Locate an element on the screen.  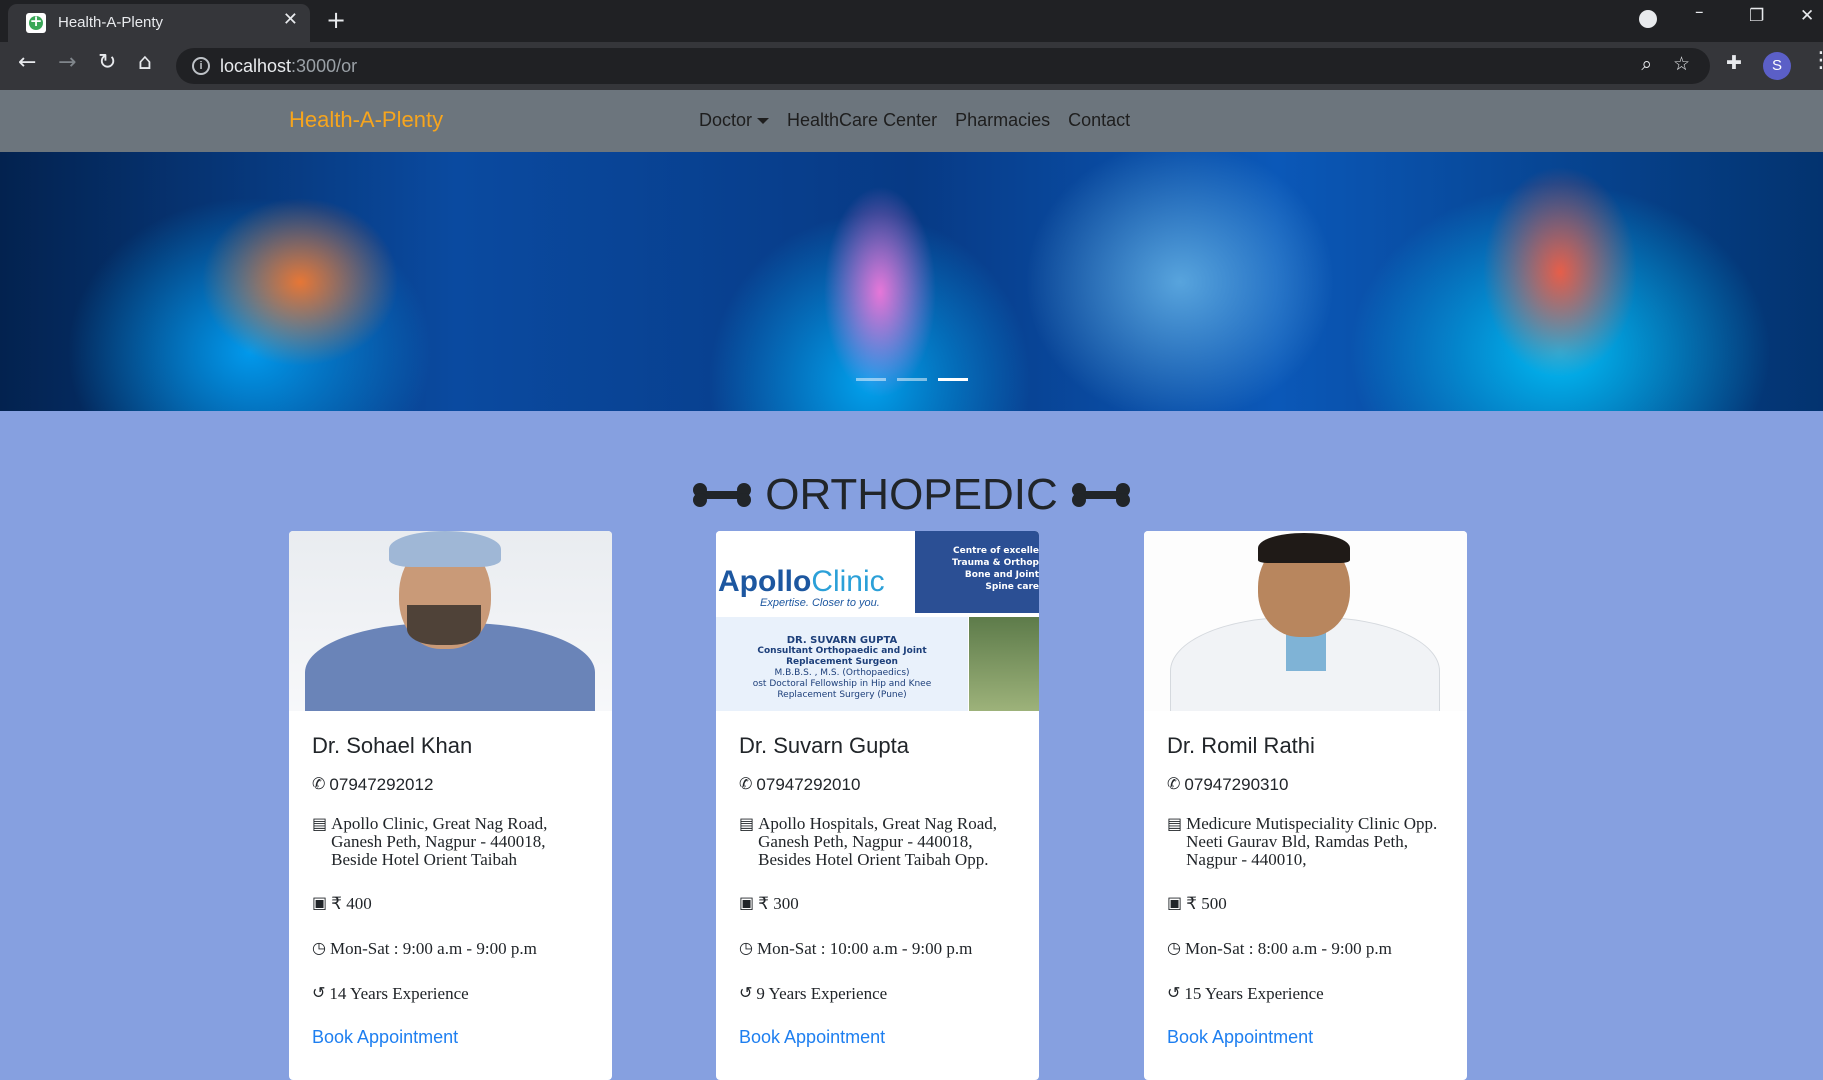
site-info-icon: i is located at coordinates (201, 66).